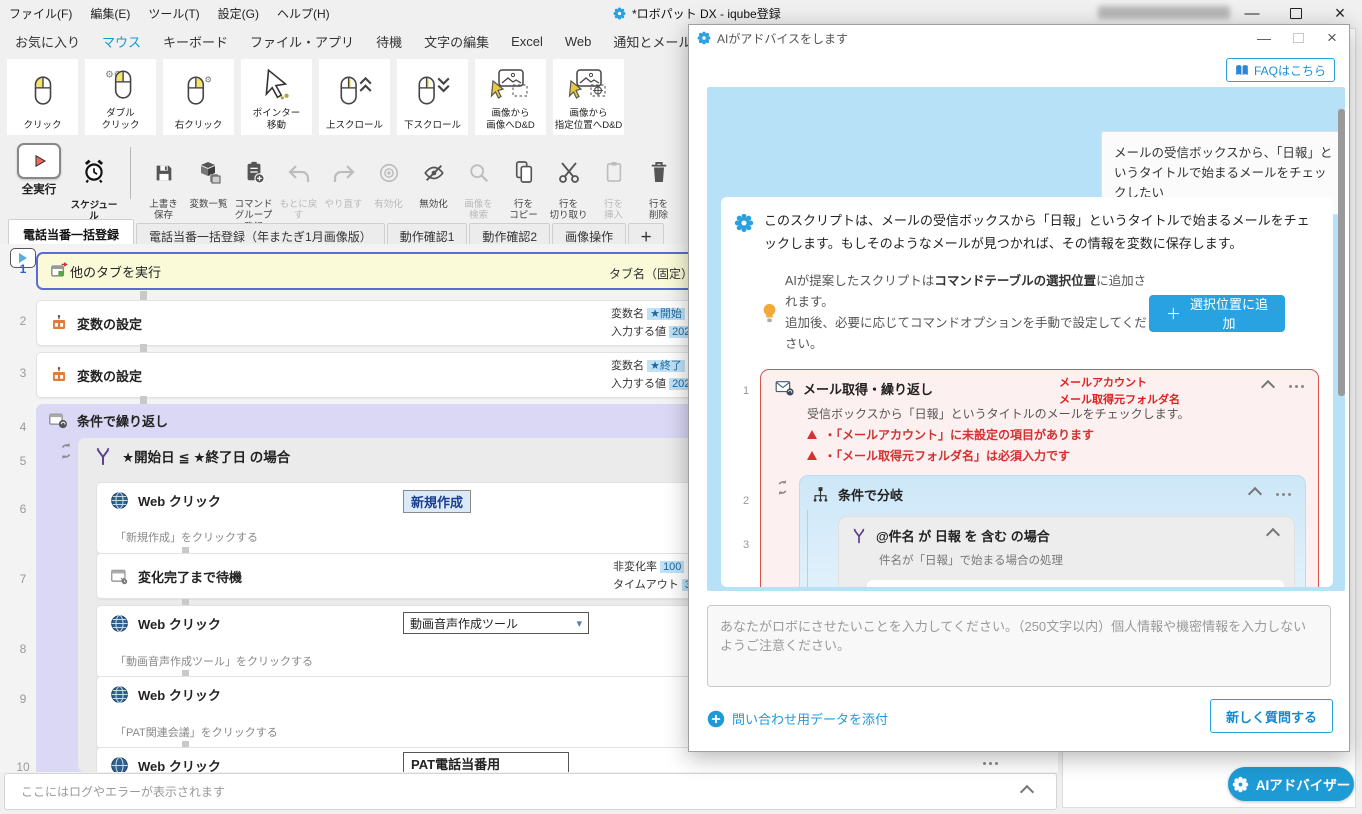 This screenshot has width=1362, height=814. I want to click on command-title: 変数の設定, so click(110, 324).